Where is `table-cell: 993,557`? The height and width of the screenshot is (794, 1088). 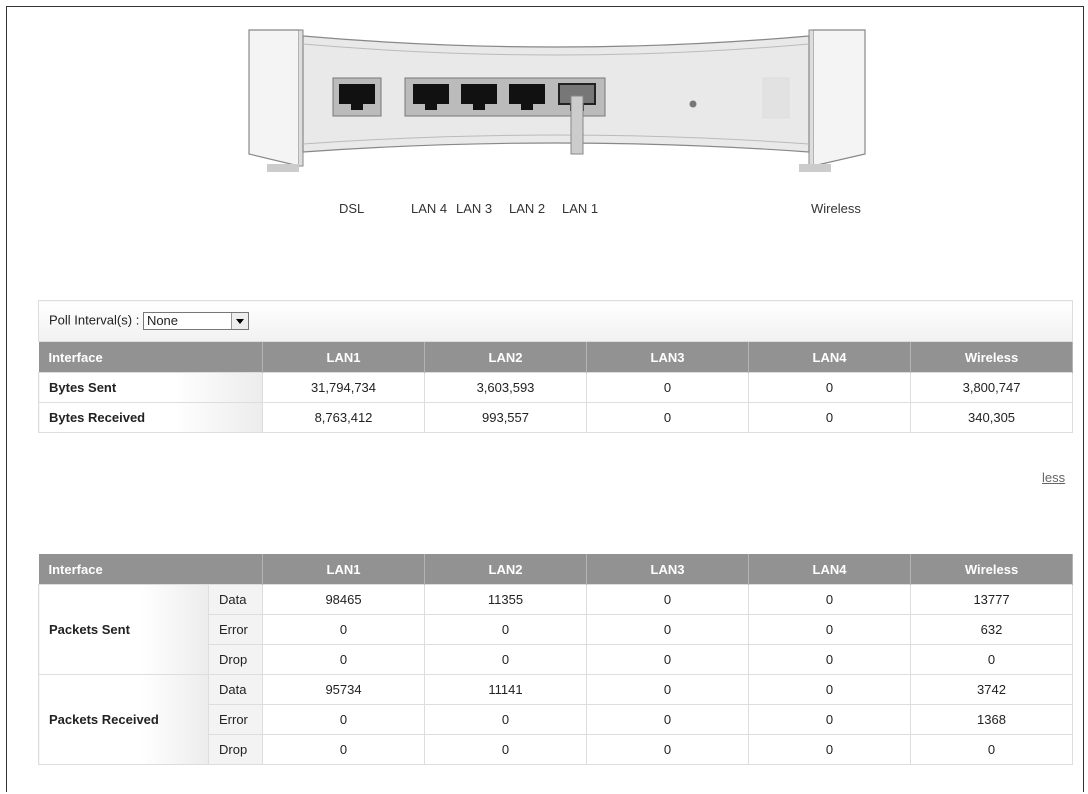 table-cell: 993,557 is located at coordinates (505, 417).